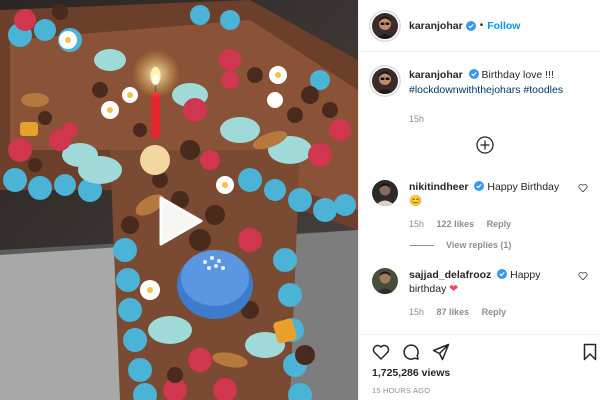 The image size is (600, 400). Describe the element at coordinates (517, 75) in the screenshot. I see `caption-text: Birthday love !!!` at that location.